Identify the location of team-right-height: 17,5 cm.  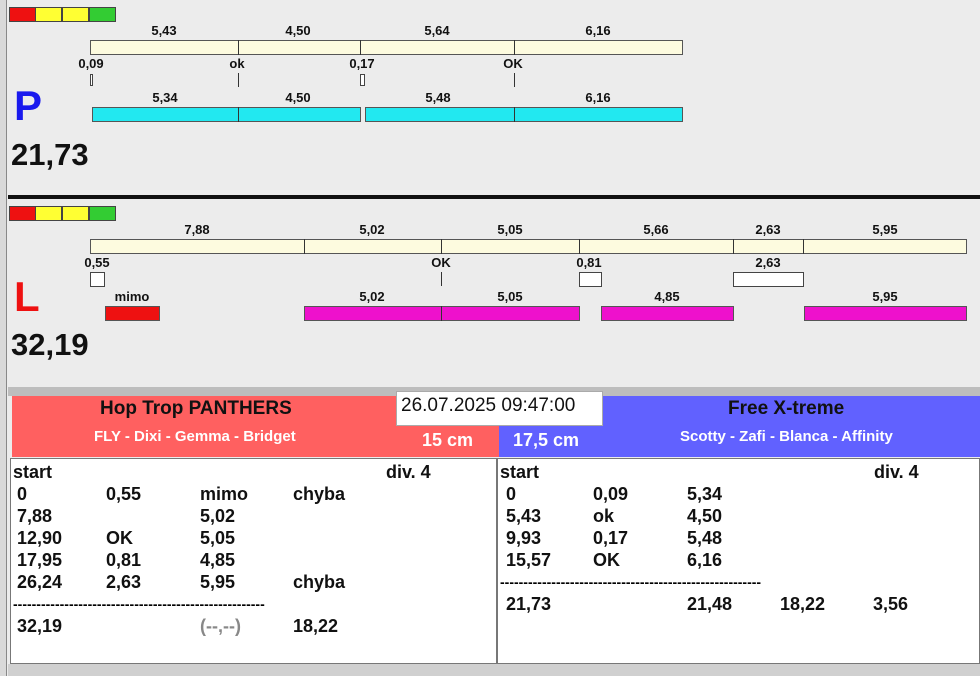
(546, 440).